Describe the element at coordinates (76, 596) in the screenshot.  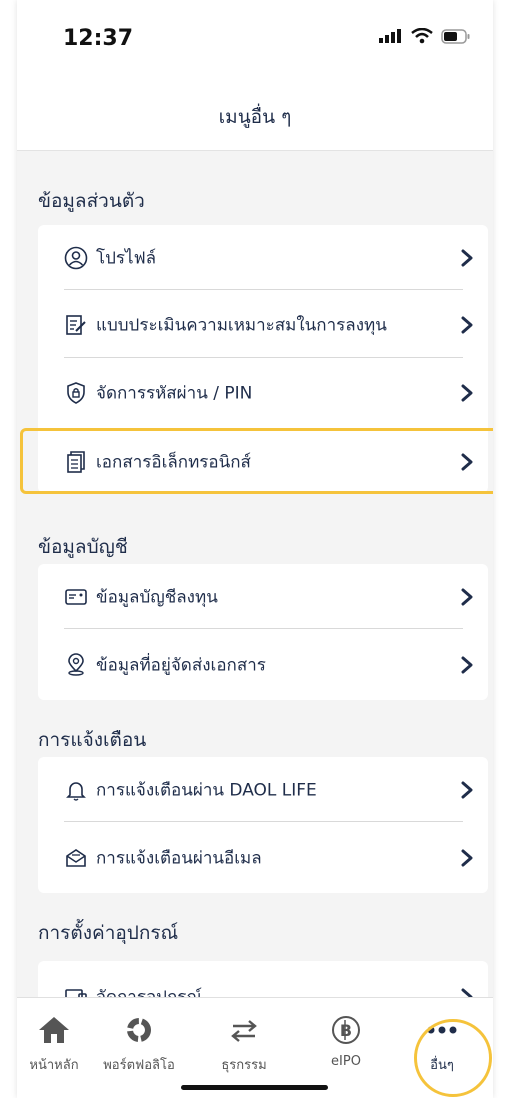
I see `account-card-icon` at that location.